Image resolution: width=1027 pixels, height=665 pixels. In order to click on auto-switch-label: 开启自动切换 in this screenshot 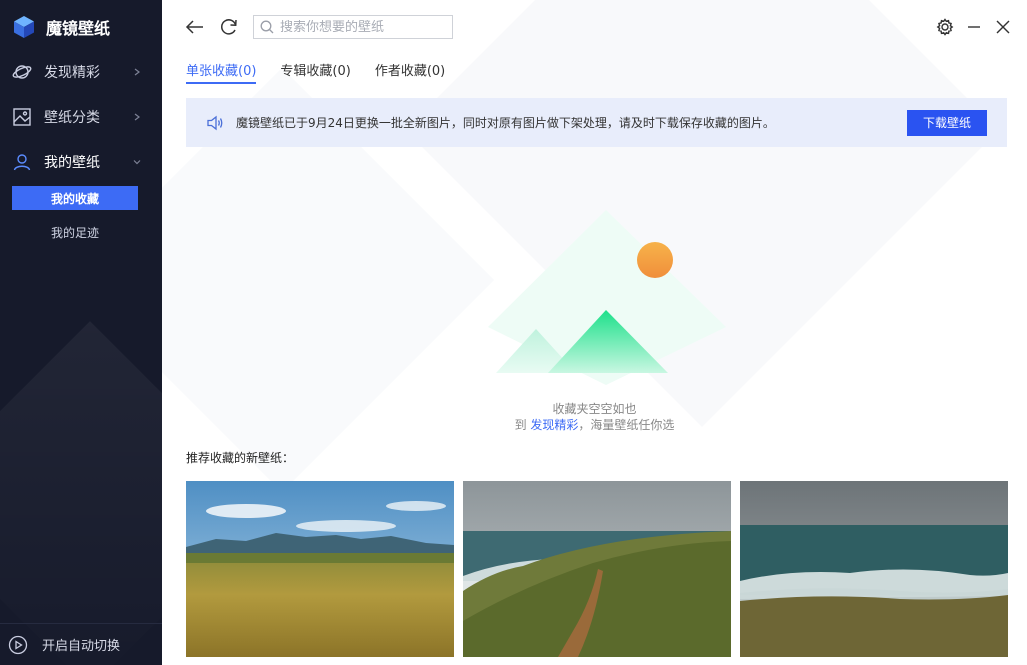, I will do `click(81, 646)`.